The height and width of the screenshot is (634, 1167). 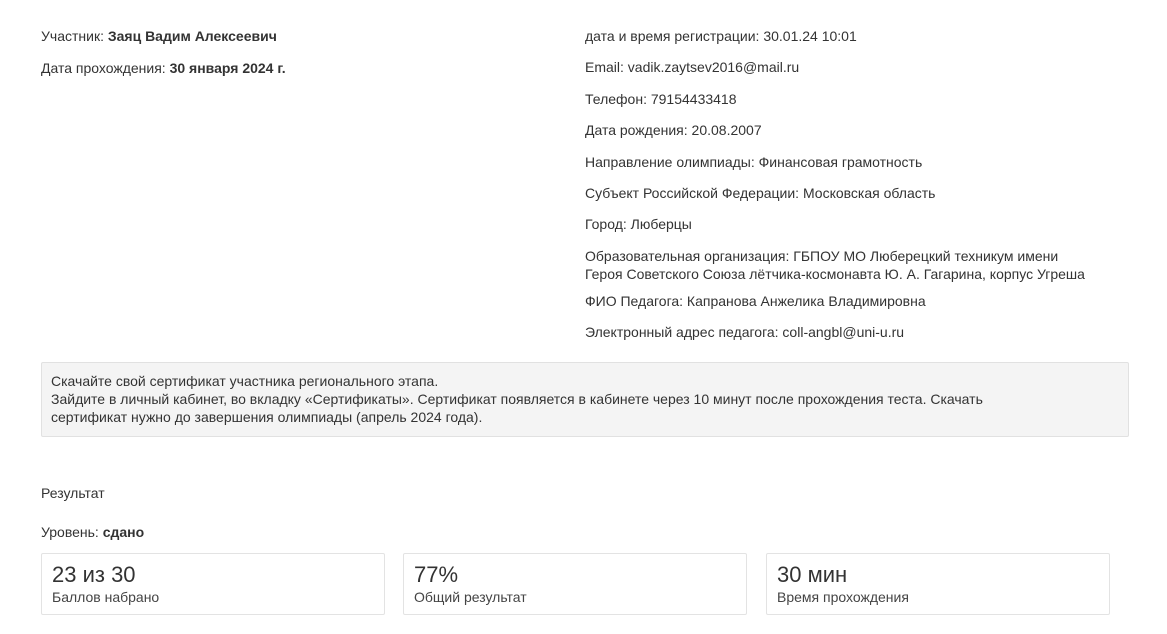 What do you see at coordinates (123, 532) in the screenshot?
I see `level-value: сдано` at bounding box center [123, 532].